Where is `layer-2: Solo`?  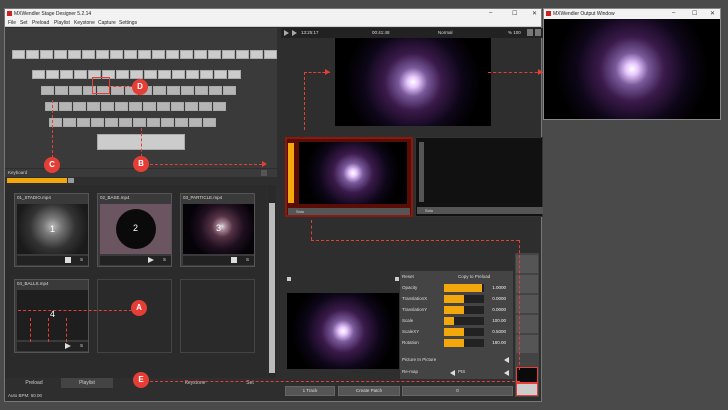
layer-2: Solo is located at coordinates (479, 177).